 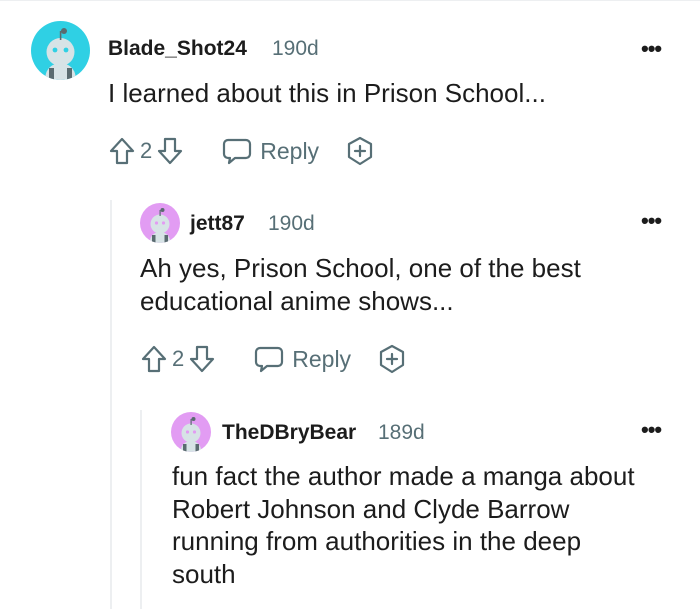 I want to click on comment-author: jett87, so click(x=217, y=224).